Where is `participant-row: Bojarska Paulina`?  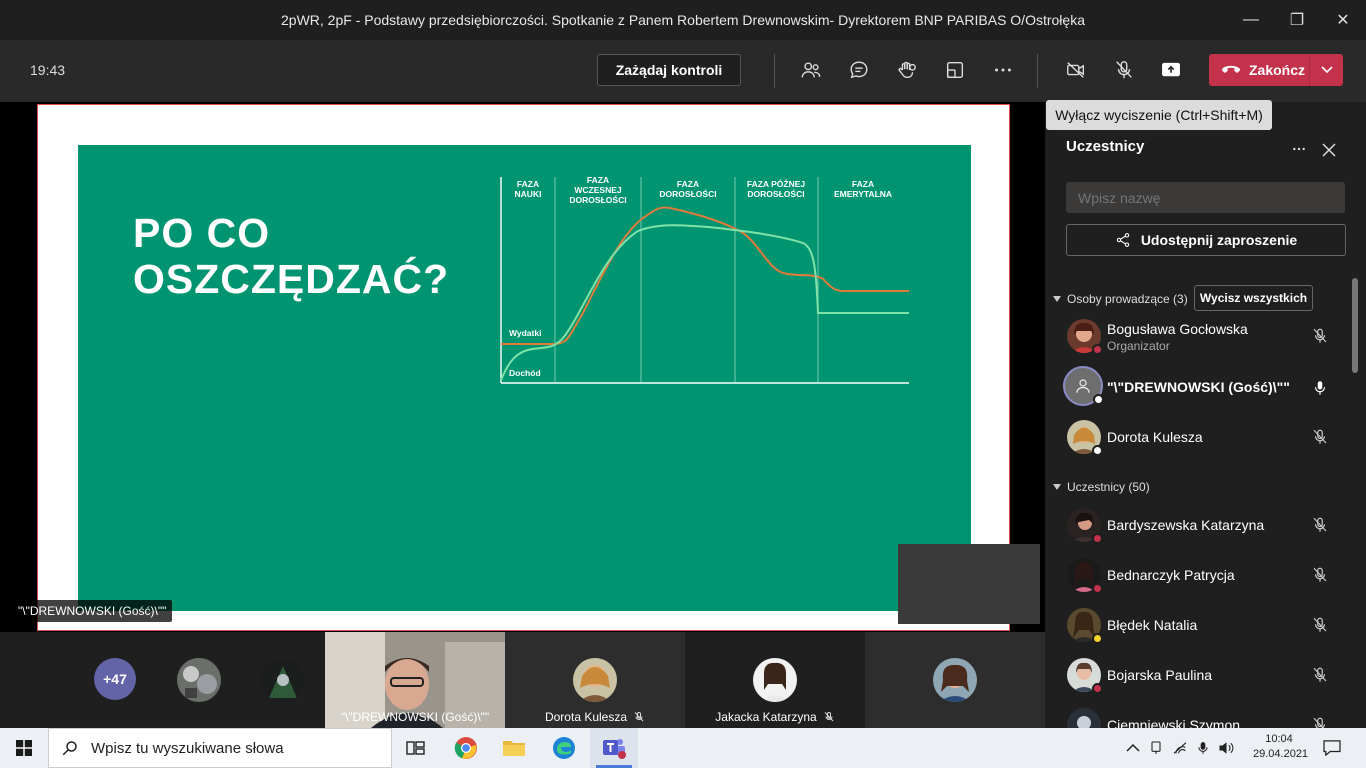 participant-row: Bojarska Paulina is located at coordinates (1208, 676).